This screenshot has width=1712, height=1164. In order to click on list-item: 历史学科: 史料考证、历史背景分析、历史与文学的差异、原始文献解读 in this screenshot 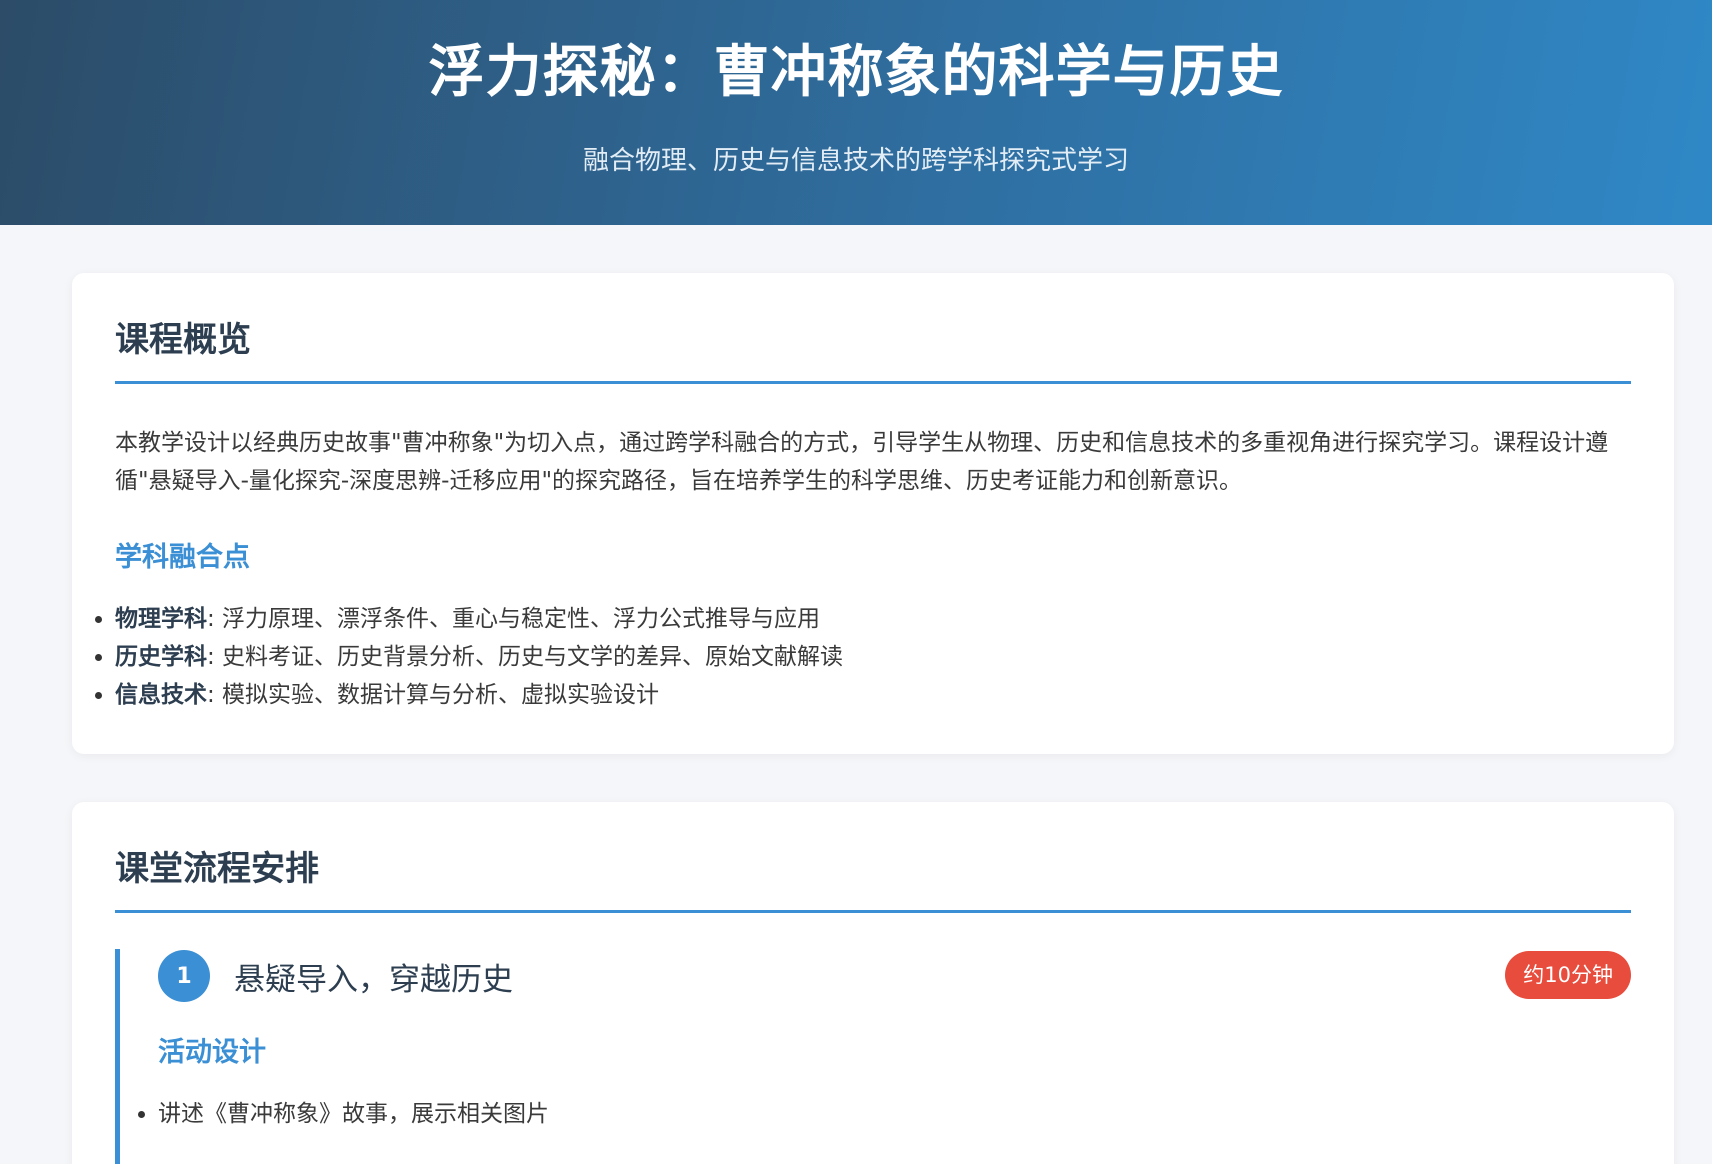, I will do `click(863, 657)`.